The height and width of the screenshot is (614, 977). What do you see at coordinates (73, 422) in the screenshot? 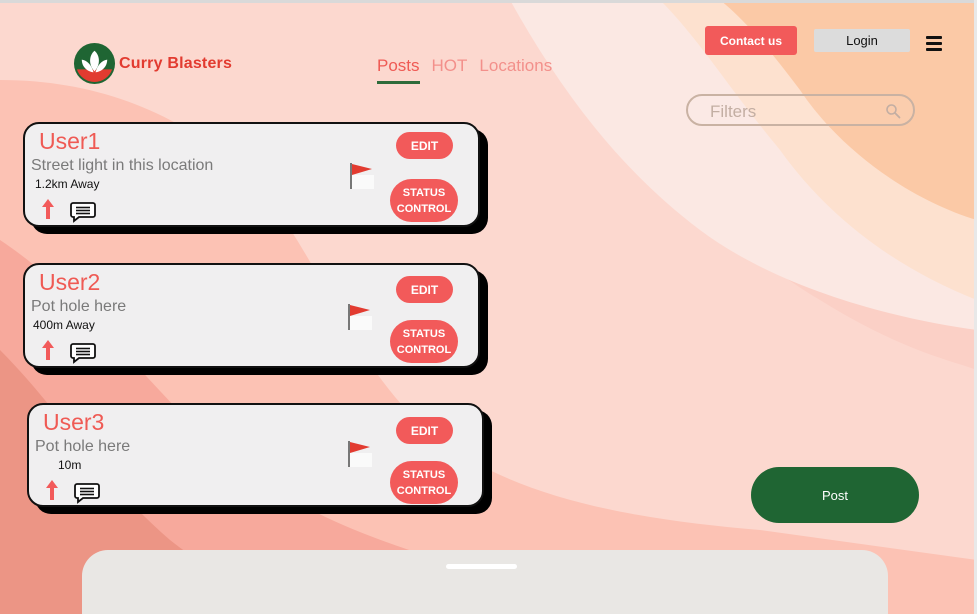
I see `post-username: User3` at bounding box center [73, 422].